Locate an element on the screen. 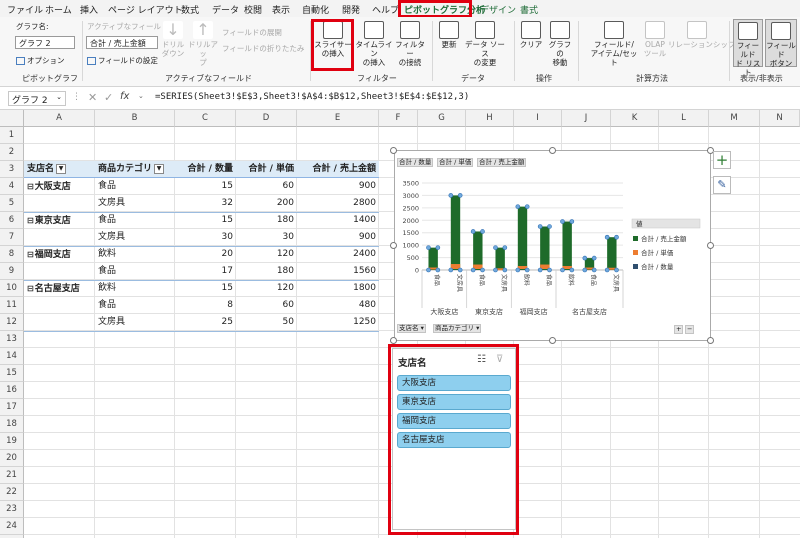 The width and height of the screenshot is (800, 538). pivot-sales-cell: 480 is located at coordinates (338, 305).